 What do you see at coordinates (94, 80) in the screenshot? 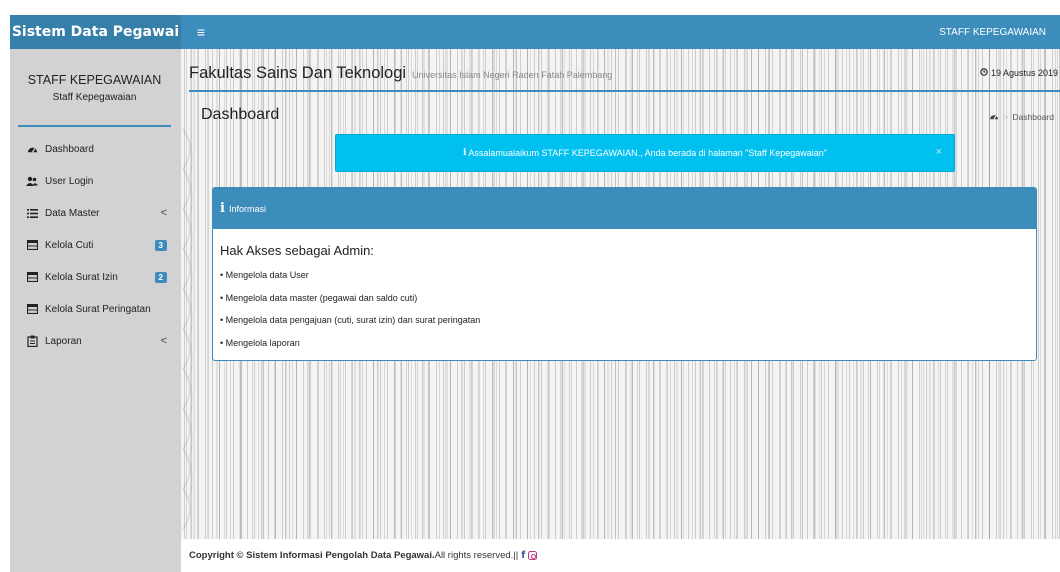
I see `user-name: STAFF KEPEGAWAIAN` at bounding box center [94, 80].